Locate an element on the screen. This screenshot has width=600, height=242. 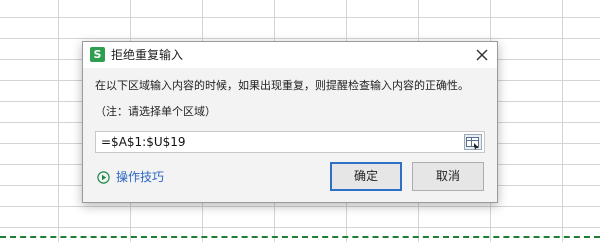
cancel-button: 取消 is located at coordinates (448, 176).